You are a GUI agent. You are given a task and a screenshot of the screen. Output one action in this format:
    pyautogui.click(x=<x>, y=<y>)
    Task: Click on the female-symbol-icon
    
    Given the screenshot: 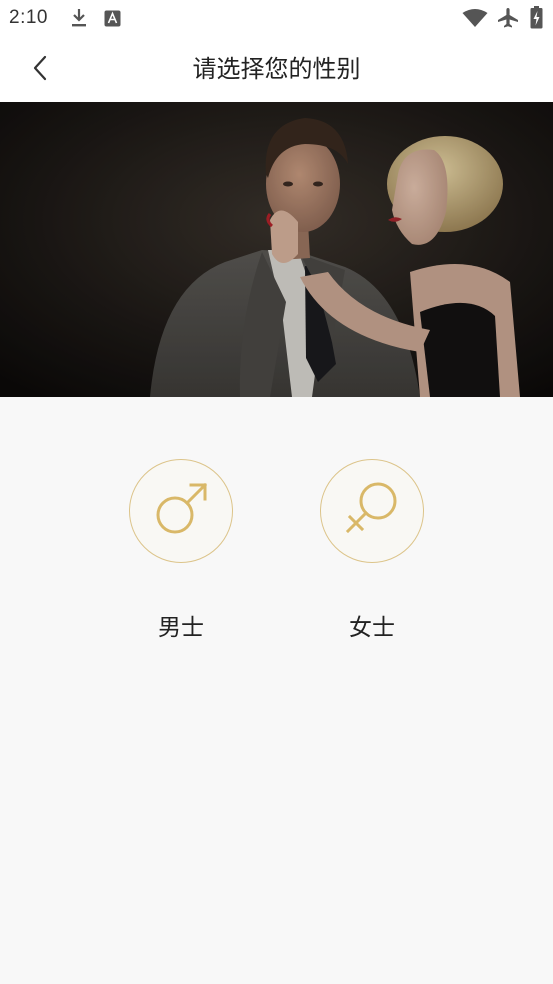 What is the action you would take?
    pyautogui.click(x=372, y=511)
    